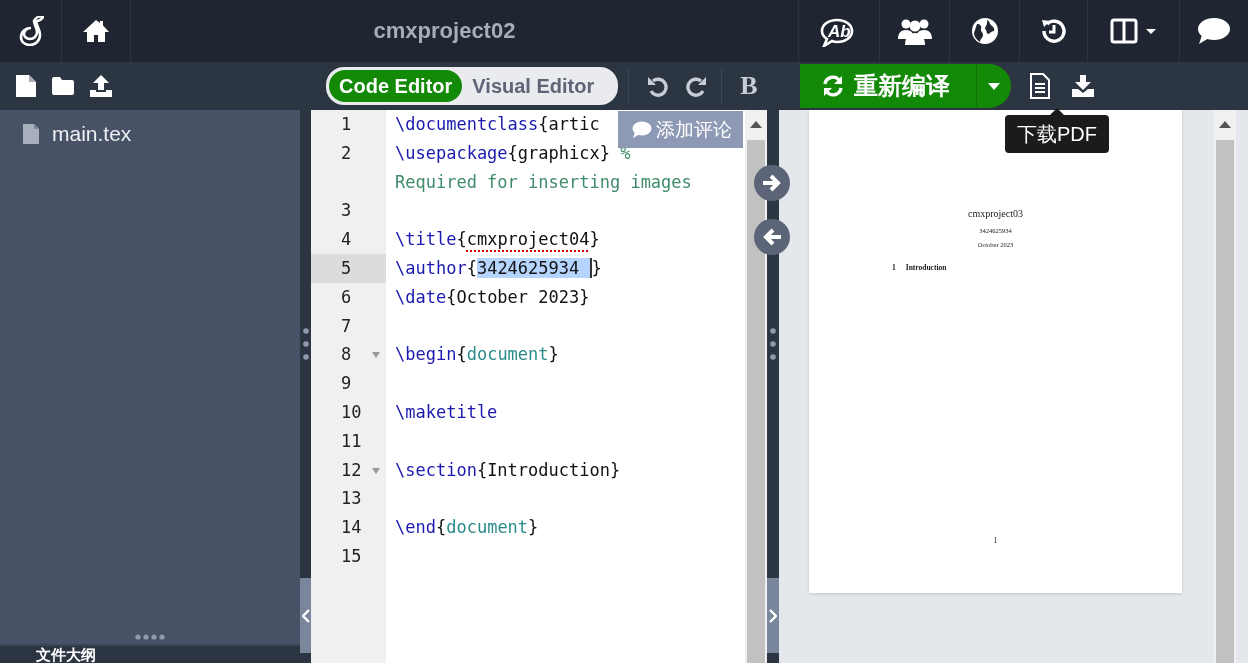 Image resolution: width=1248 pixels, height=663 pixels. What do you see at coordinates (497, 124) in the screenshot?
I see `code-line: \documentclass{artic` at bounding box center [497, 124].